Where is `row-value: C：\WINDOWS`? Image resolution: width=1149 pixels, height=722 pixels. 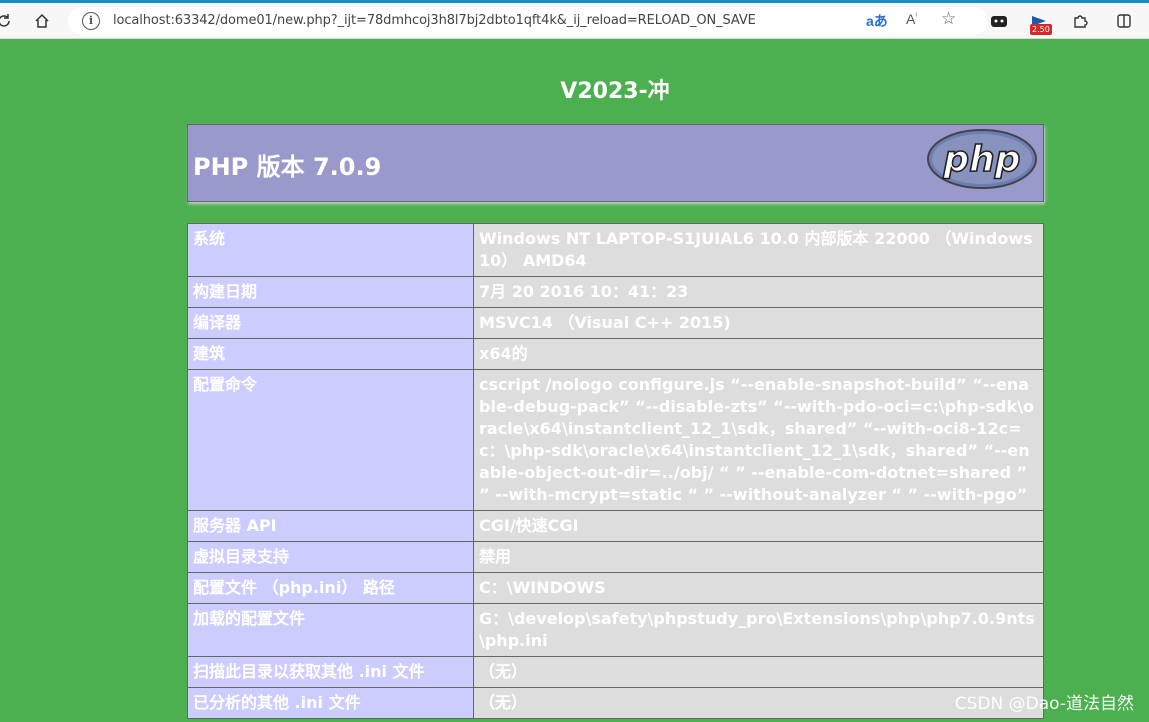
row-value: C：\WINDOWS is located at coordinates (758, 588).